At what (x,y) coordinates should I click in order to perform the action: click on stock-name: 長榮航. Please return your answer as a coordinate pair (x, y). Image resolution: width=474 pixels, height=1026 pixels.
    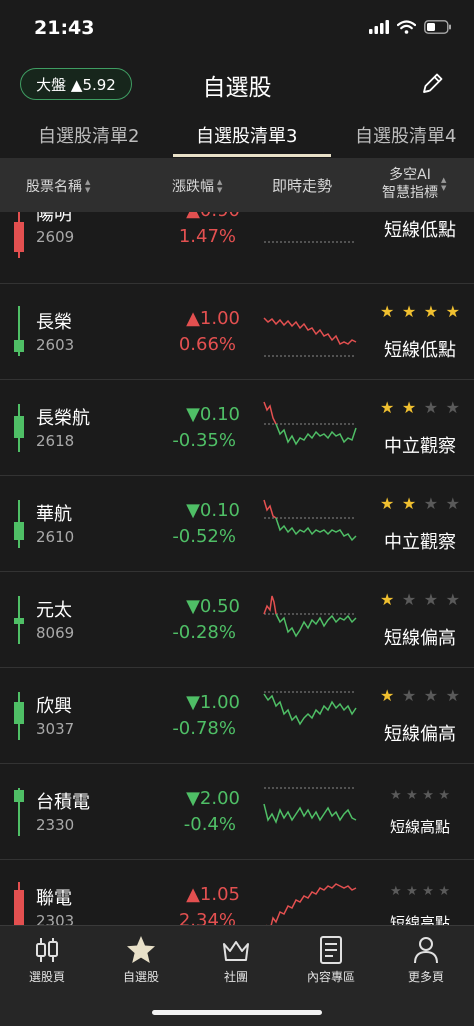
    Looking at the image, I should click on (63, 418).